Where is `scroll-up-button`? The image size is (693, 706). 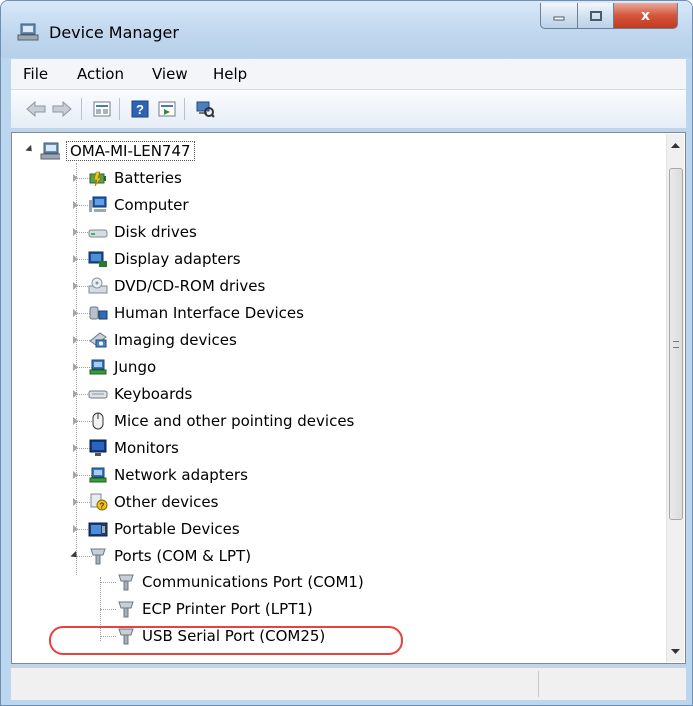
scroll-up-button is located at coordinates (675, 144).